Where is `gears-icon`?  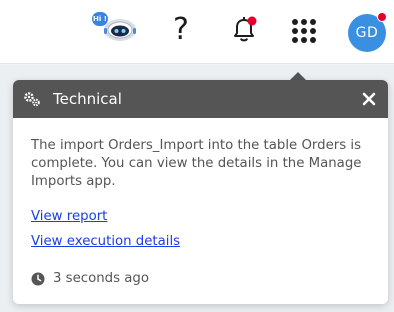
gears-icon is located at coordinates (32, 99).